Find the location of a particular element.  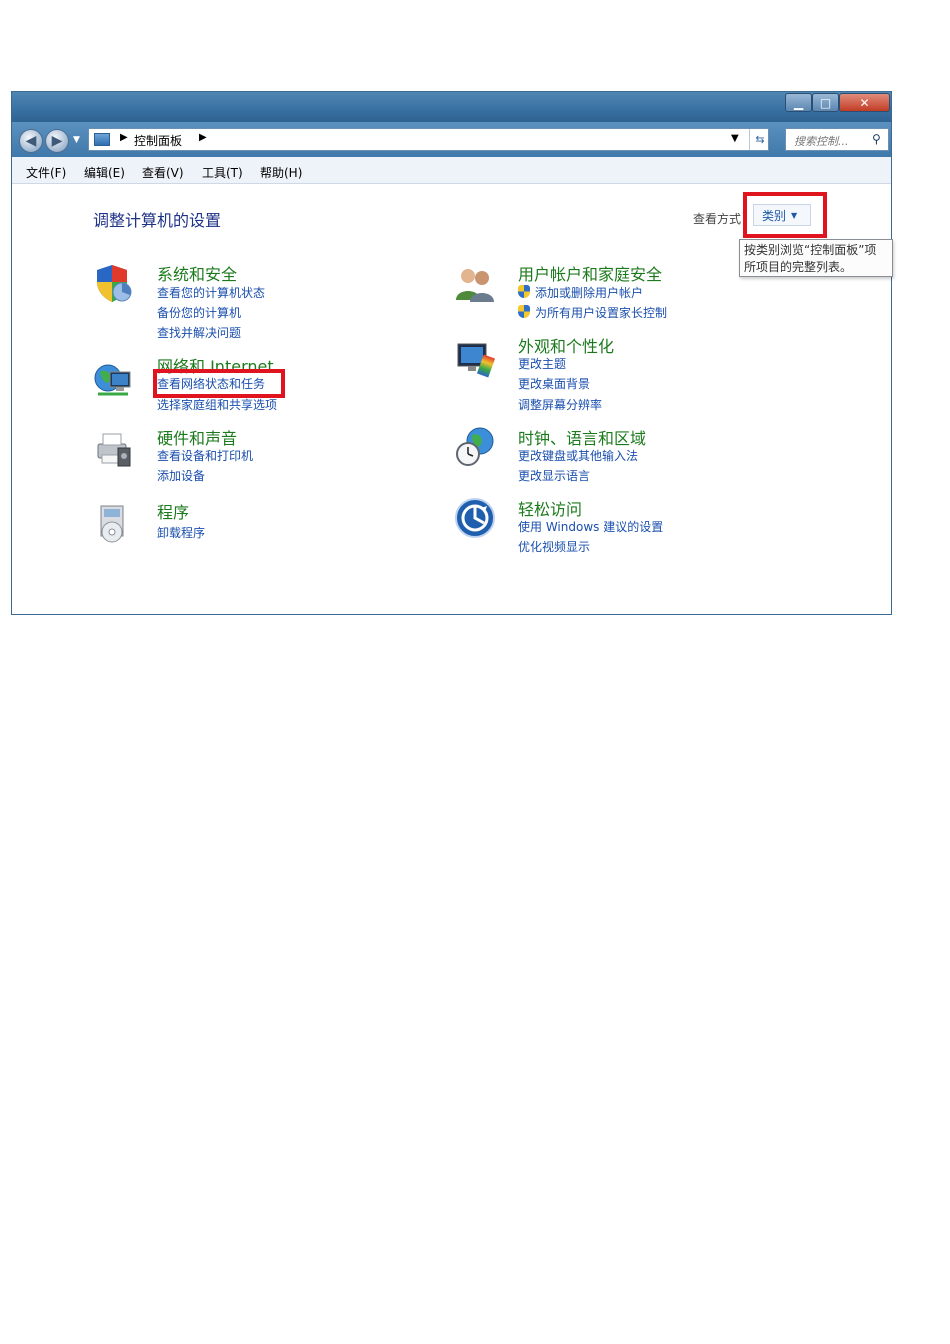

forward-button: ▶ is located at coordinates (57, 141).